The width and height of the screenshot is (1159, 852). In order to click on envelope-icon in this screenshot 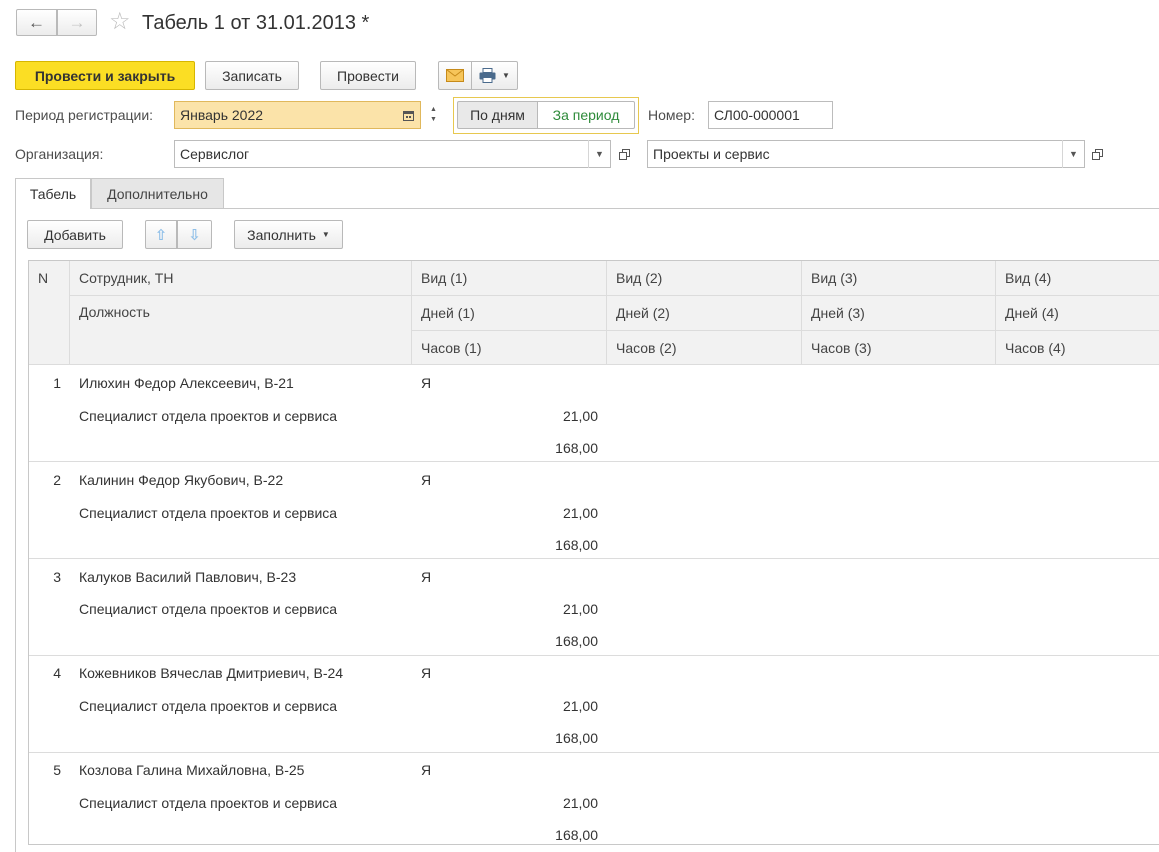, I will do `click(455, 75)`.